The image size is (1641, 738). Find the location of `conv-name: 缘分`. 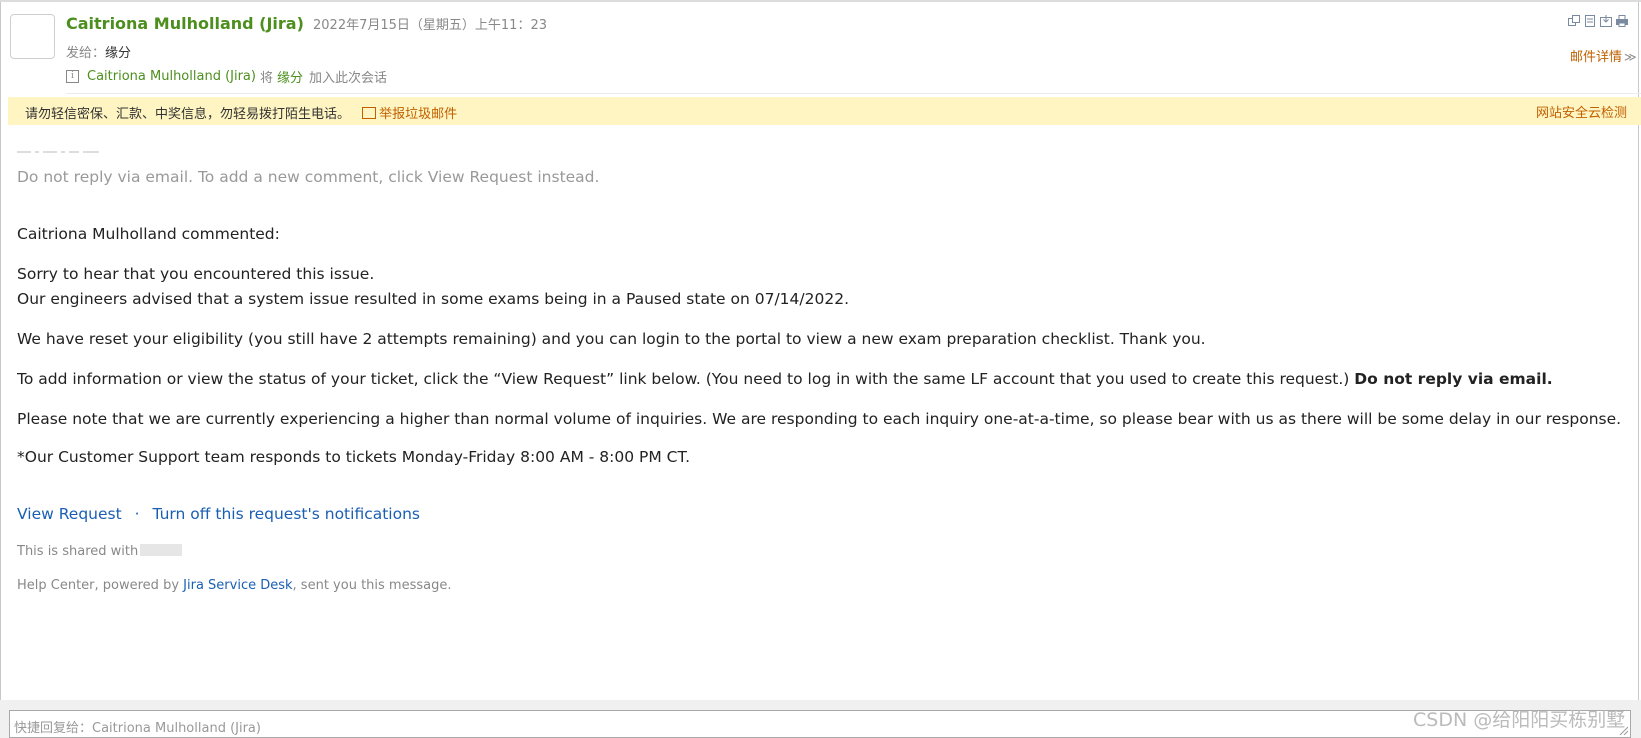

conv-name: 缘分 is located at coordinates (290, 76).